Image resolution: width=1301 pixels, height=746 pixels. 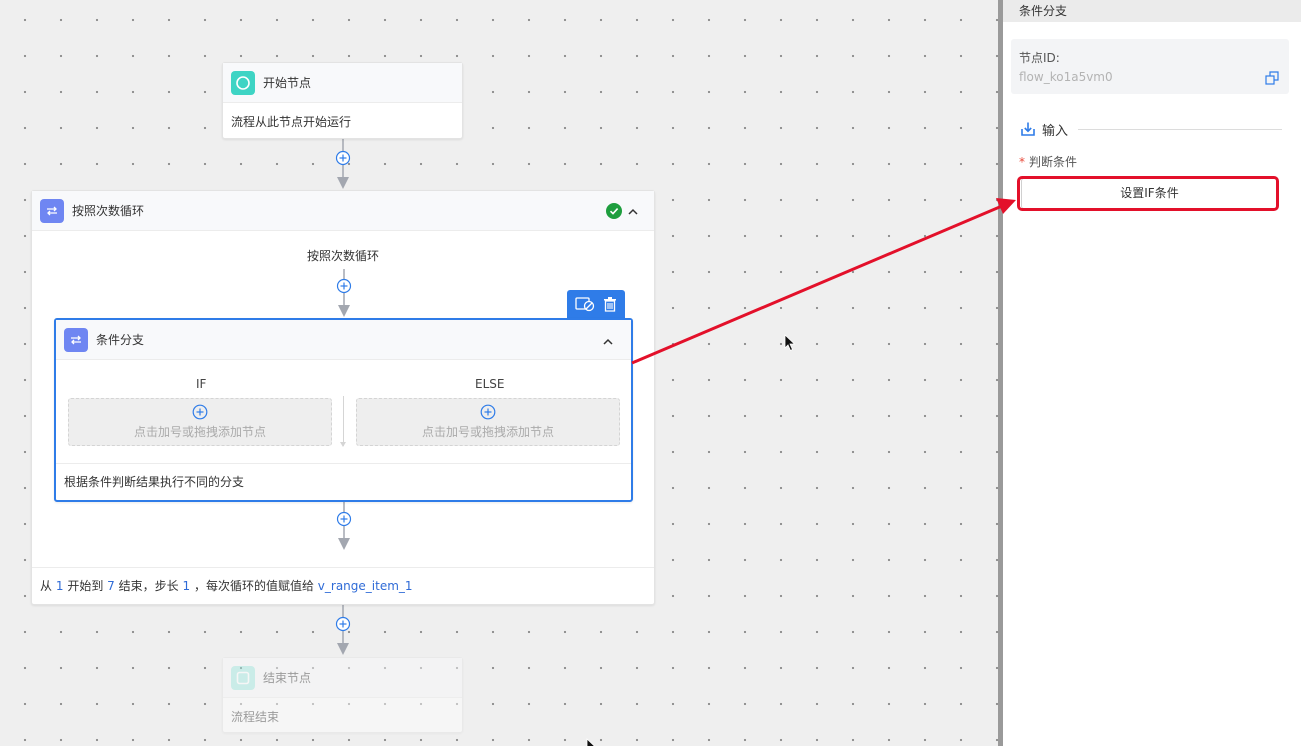 What do you see at coordinates (342, 83) in the screenshot?
I see `start-node-header: 开始节点` at bounding box center [342, 83].